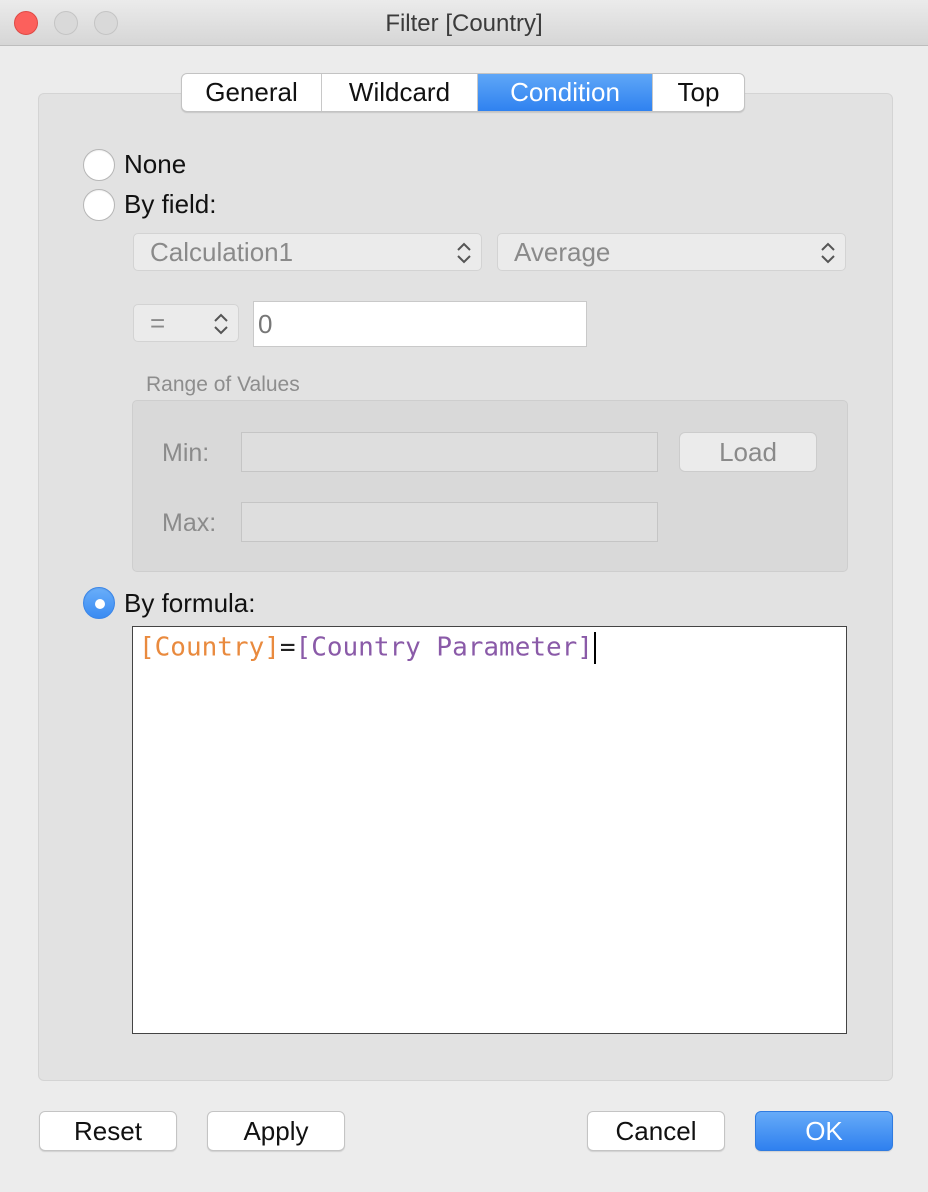  I want to click on apply-button: Apply, so click(276, 1131).